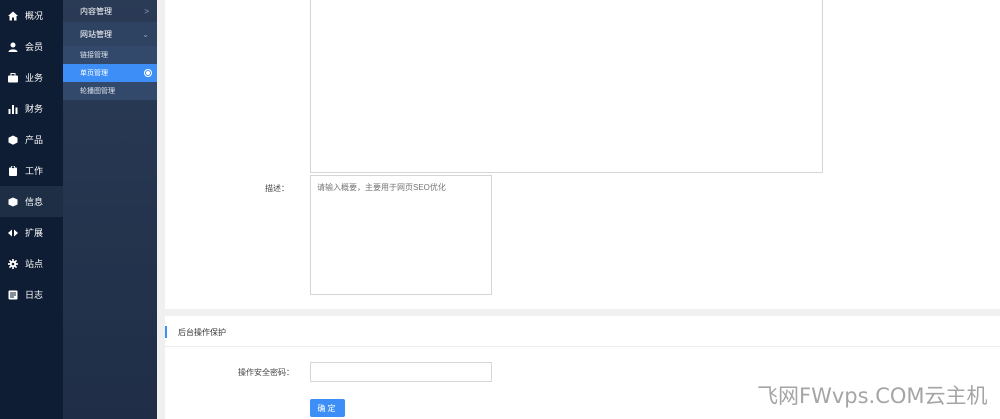 The image size is (1000, 419). Describe the element at coordinates (266, 372) in the screenshot. I see `password-label: 操作安全密码：` at that location.